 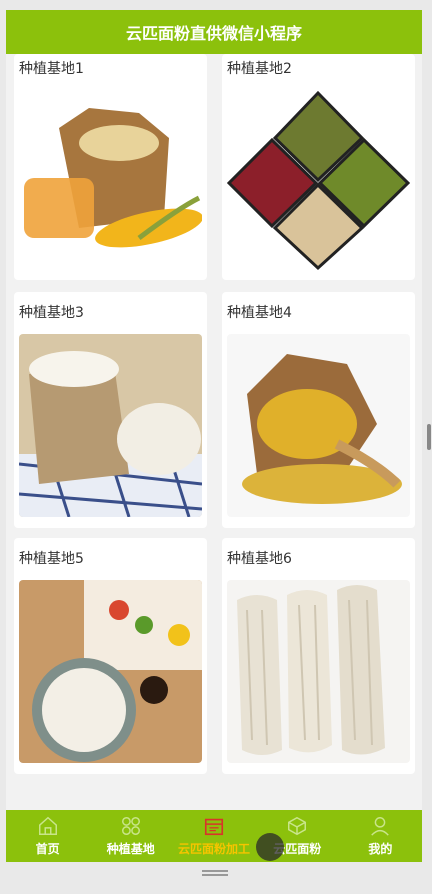 I want to click on calendar-icon, so click(x=214, y=827).